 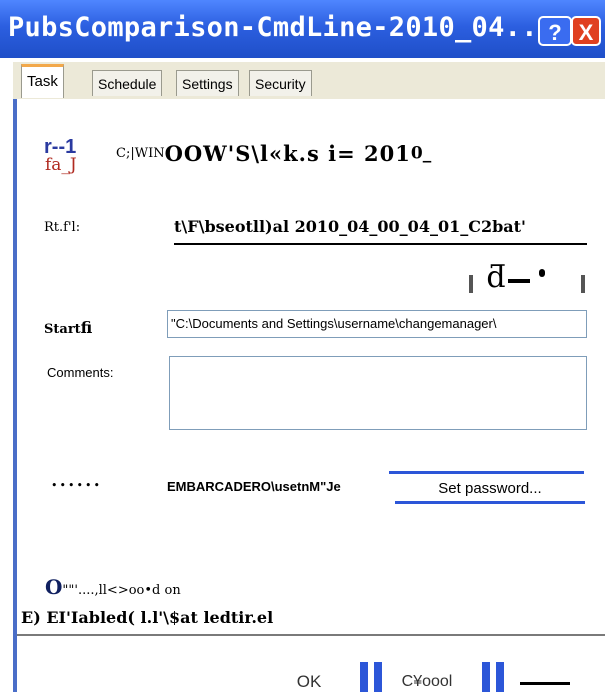 What do you see at coordinates (62, 227) in the screenshot?
I see `run-label: Rt.f'l:` at bounding box center [62, 227].